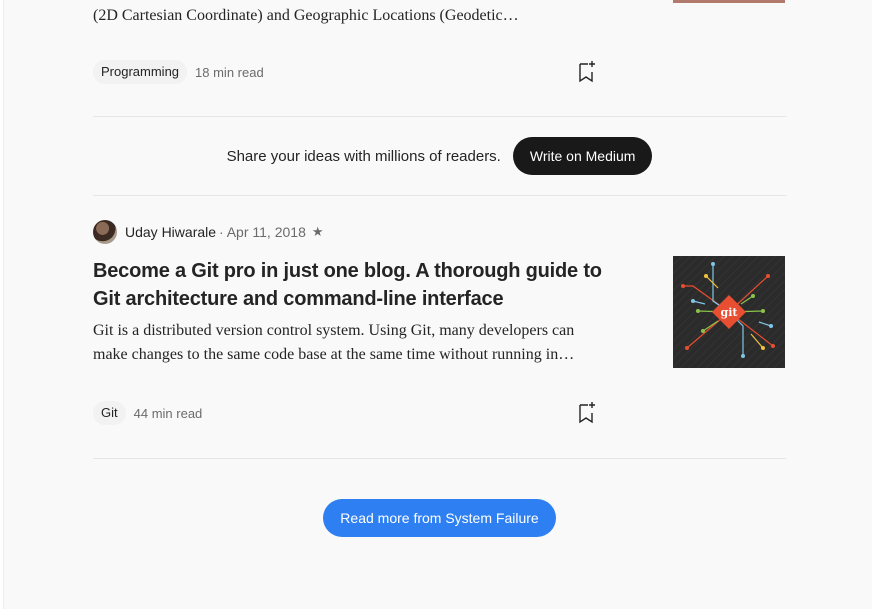  Describe the element at coordinates (317, 231) in the screenshot. I see `member-star-icon: ★` at that location.